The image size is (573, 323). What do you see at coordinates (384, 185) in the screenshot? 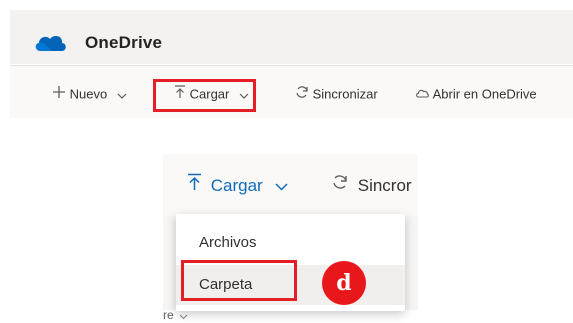
I see `zoom-sincronizar-label: Sincror` at bounding box center [384, 185].